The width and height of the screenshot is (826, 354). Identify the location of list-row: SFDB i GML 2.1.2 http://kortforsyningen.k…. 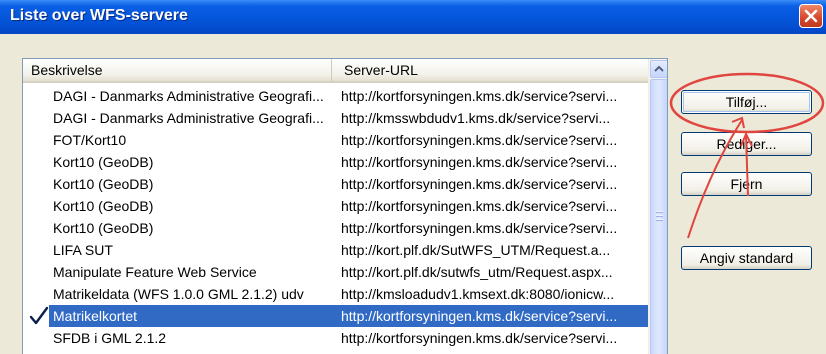
(335, 338).